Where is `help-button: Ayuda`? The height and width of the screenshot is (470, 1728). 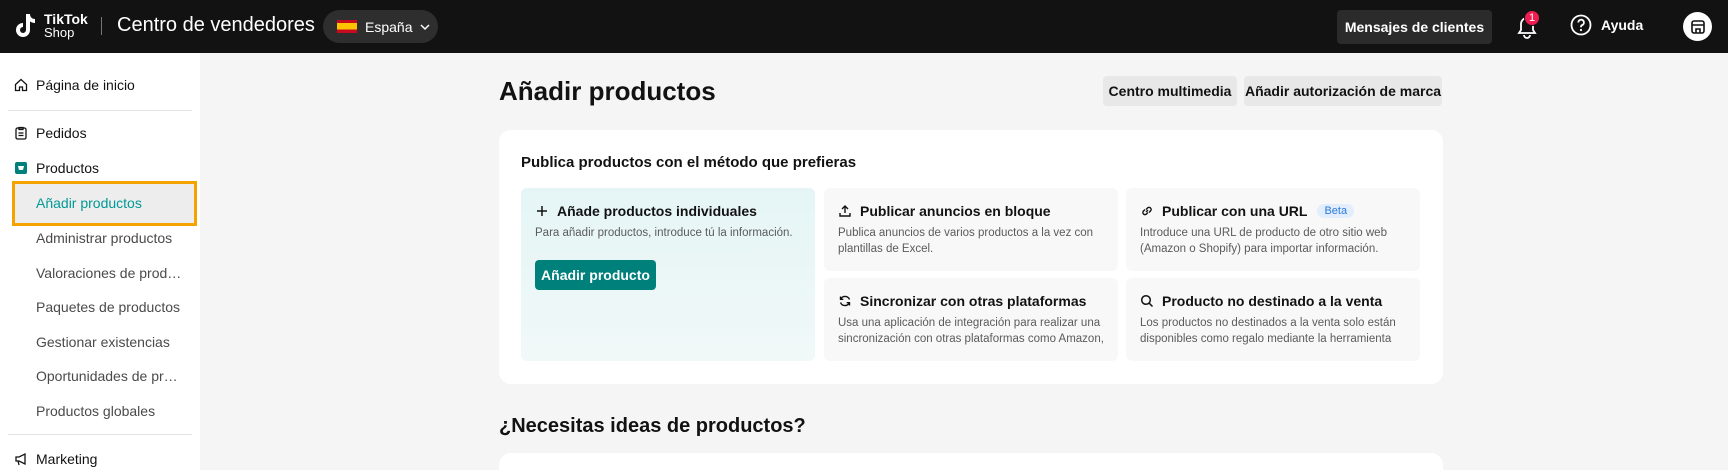
help-button: Ayuda is located at coordinates (1606, 25).